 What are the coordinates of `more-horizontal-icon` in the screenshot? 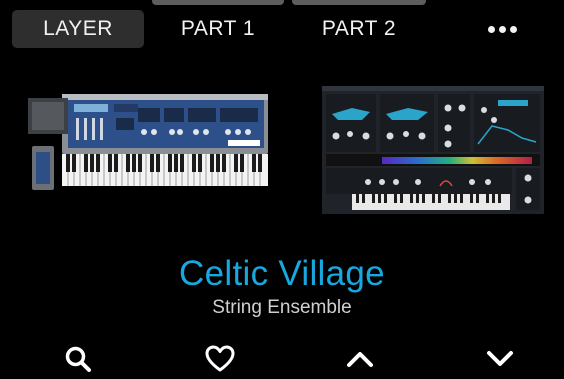 It's located at (502, 29).